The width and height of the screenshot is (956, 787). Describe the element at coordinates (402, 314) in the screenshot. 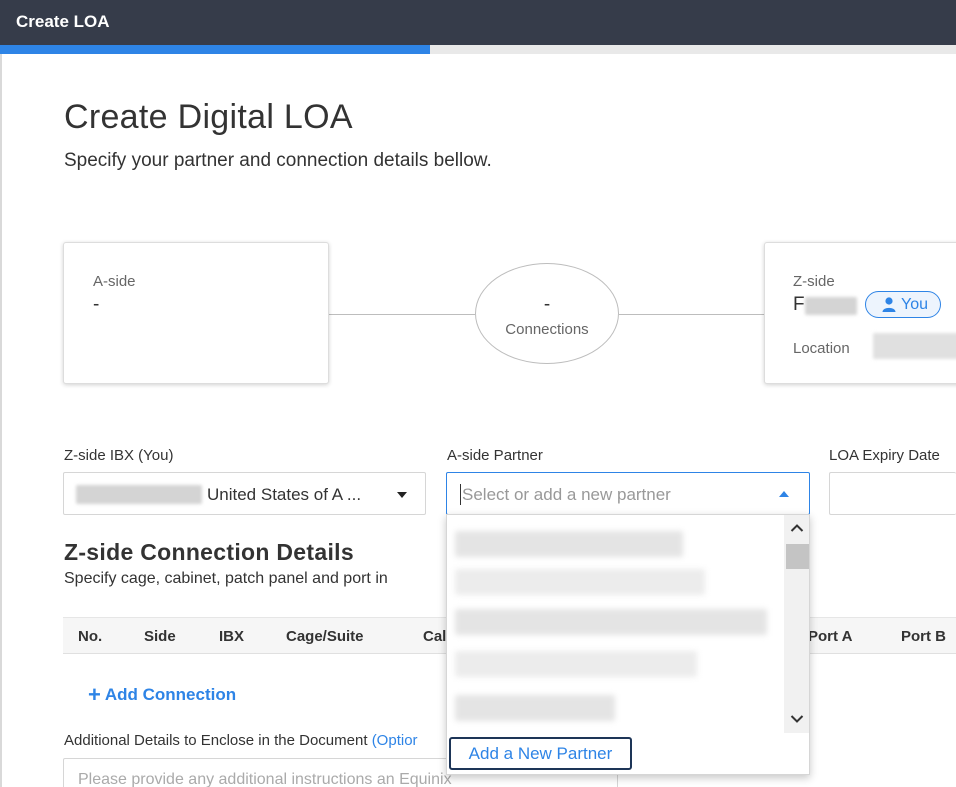

I see `connector-line-left` at that location.